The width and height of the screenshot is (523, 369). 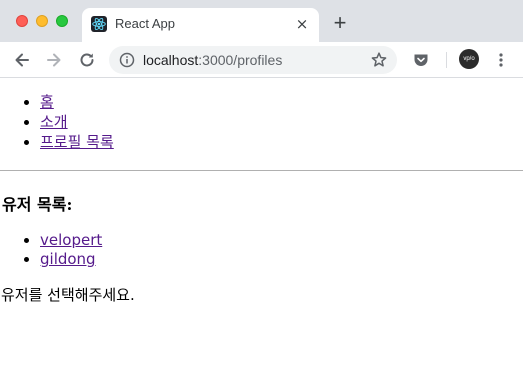 What do you see at coordinates (379, 60) in the screenshot?
I see `bookmark-star-icon` at bounding box center [379, 60].